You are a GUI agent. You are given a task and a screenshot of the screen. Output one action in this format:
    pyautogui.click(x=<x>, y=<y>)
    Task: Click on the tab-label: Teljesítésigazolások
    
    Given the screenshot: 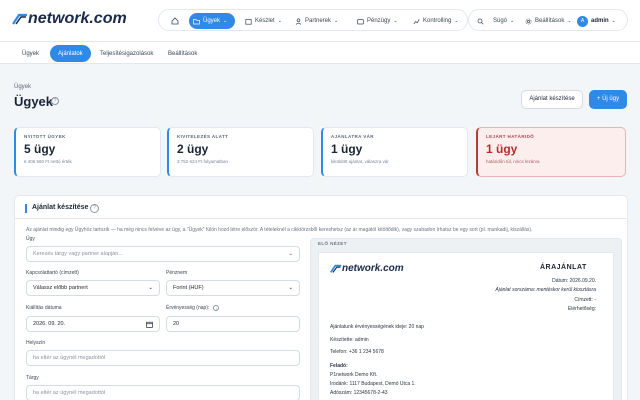 What is the action you would take?
    pyautogui.click(x=127, y=53)
    